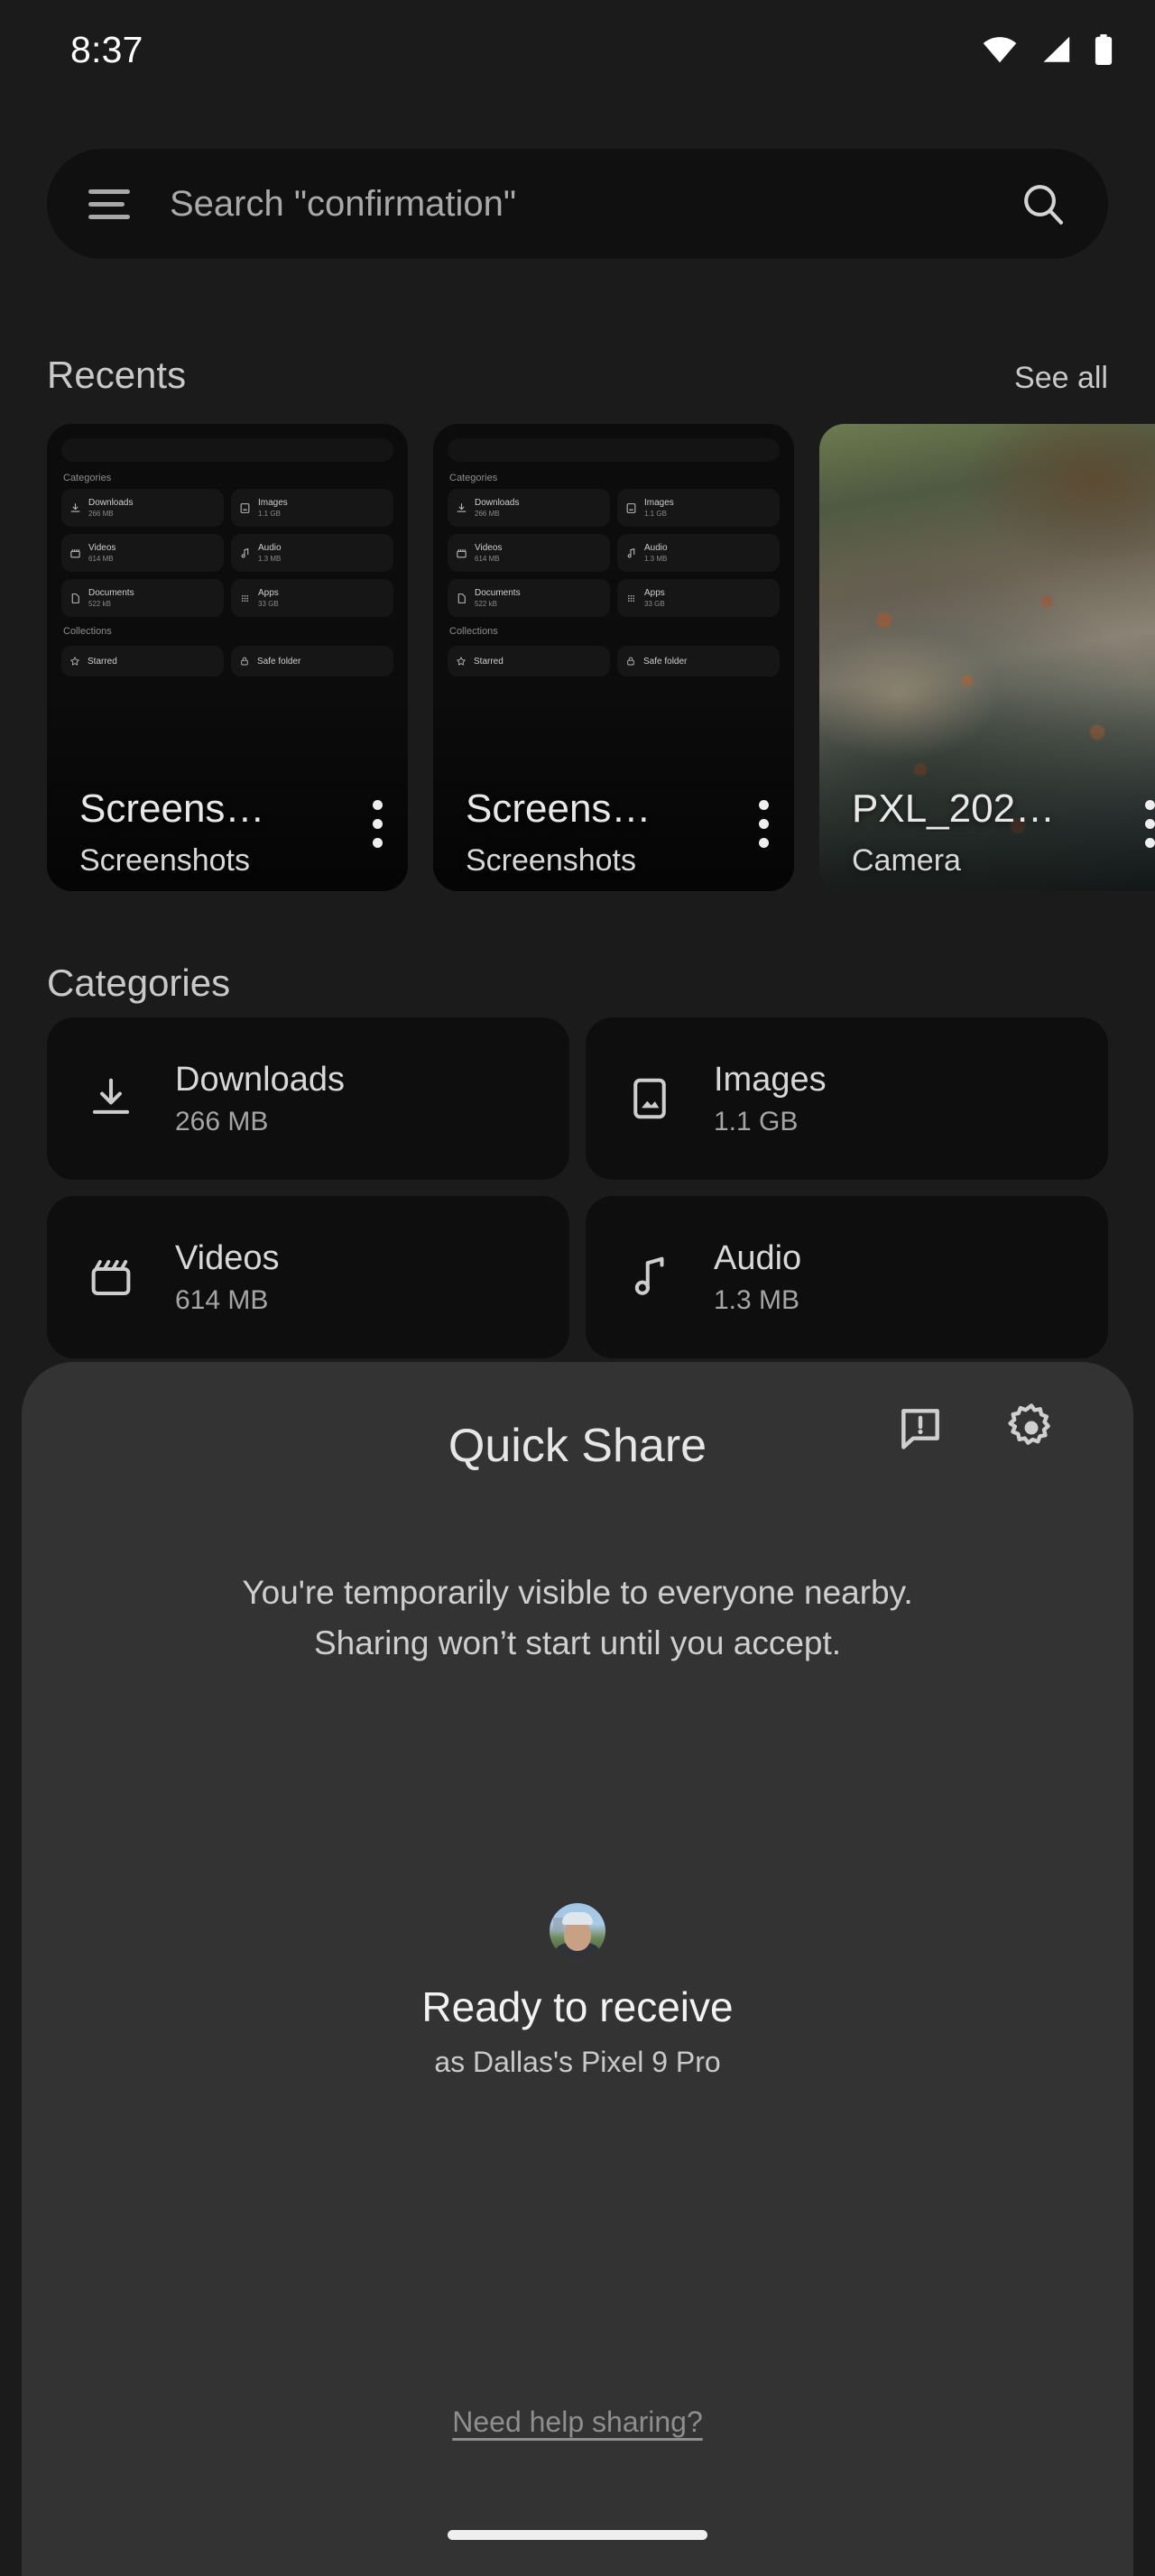 This screenshot has height=2576, width=1155. What do you see at coordinates (1031, 1428) in the screenshot?
I see `gear-icon` at bounding box center [1031, 1428].